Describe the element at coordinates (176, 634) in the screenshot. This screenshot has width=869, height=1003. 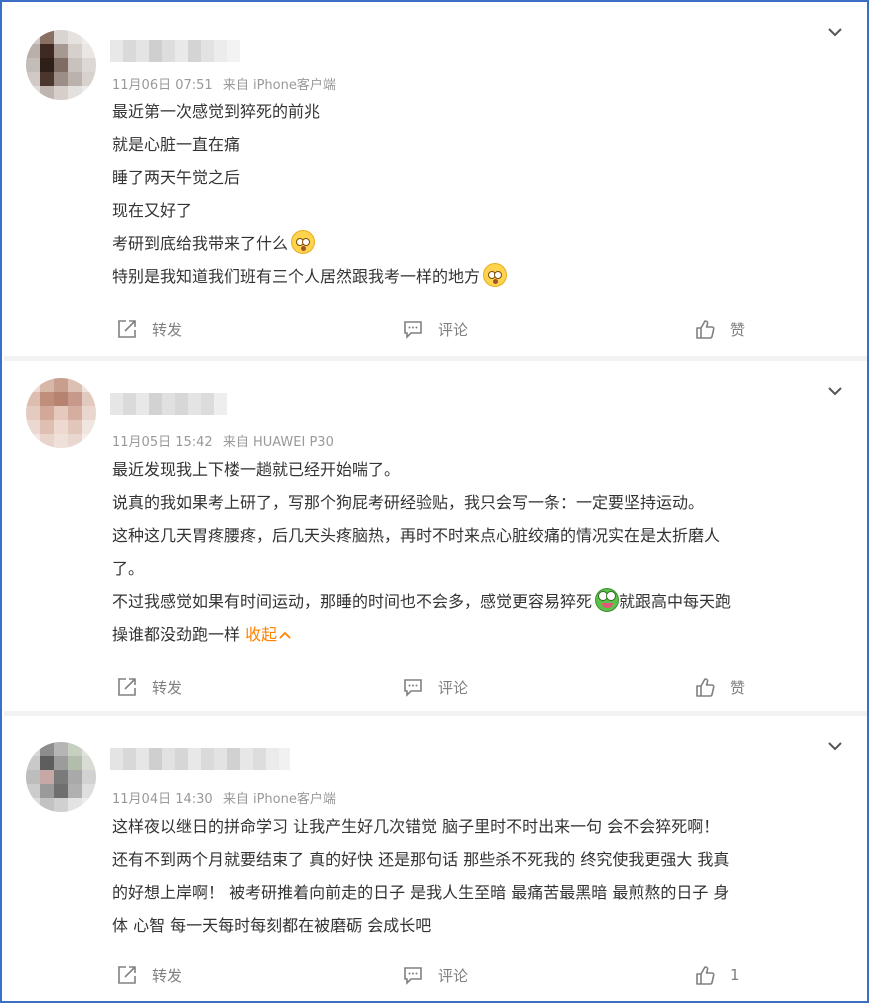
I see `content-text: 操谁都没劲跑一样` at that location.